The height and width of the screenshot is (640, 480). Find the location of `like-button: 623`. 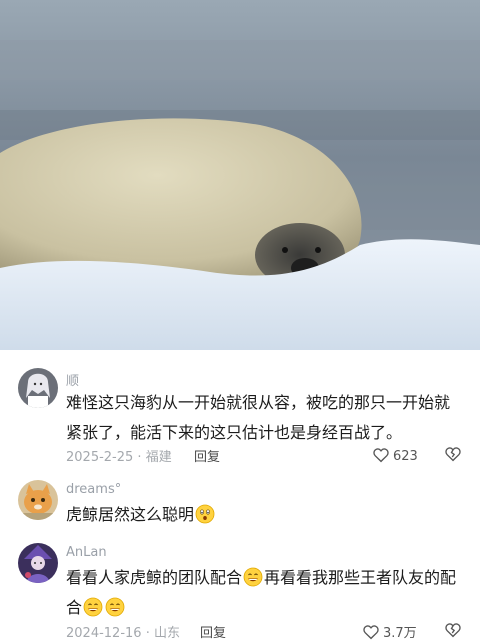

like-button: 623 is located at coordinates (395, 455).